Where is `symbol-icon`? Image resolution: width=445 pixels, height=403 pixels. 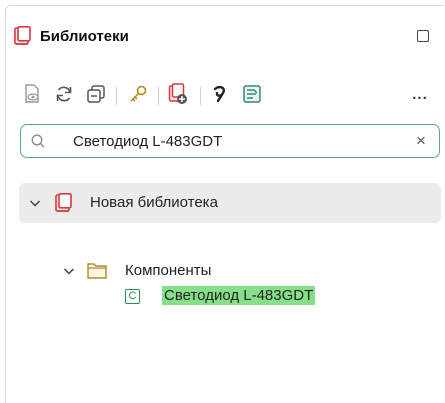
symbol-icon is located at coordinates (220, 94).